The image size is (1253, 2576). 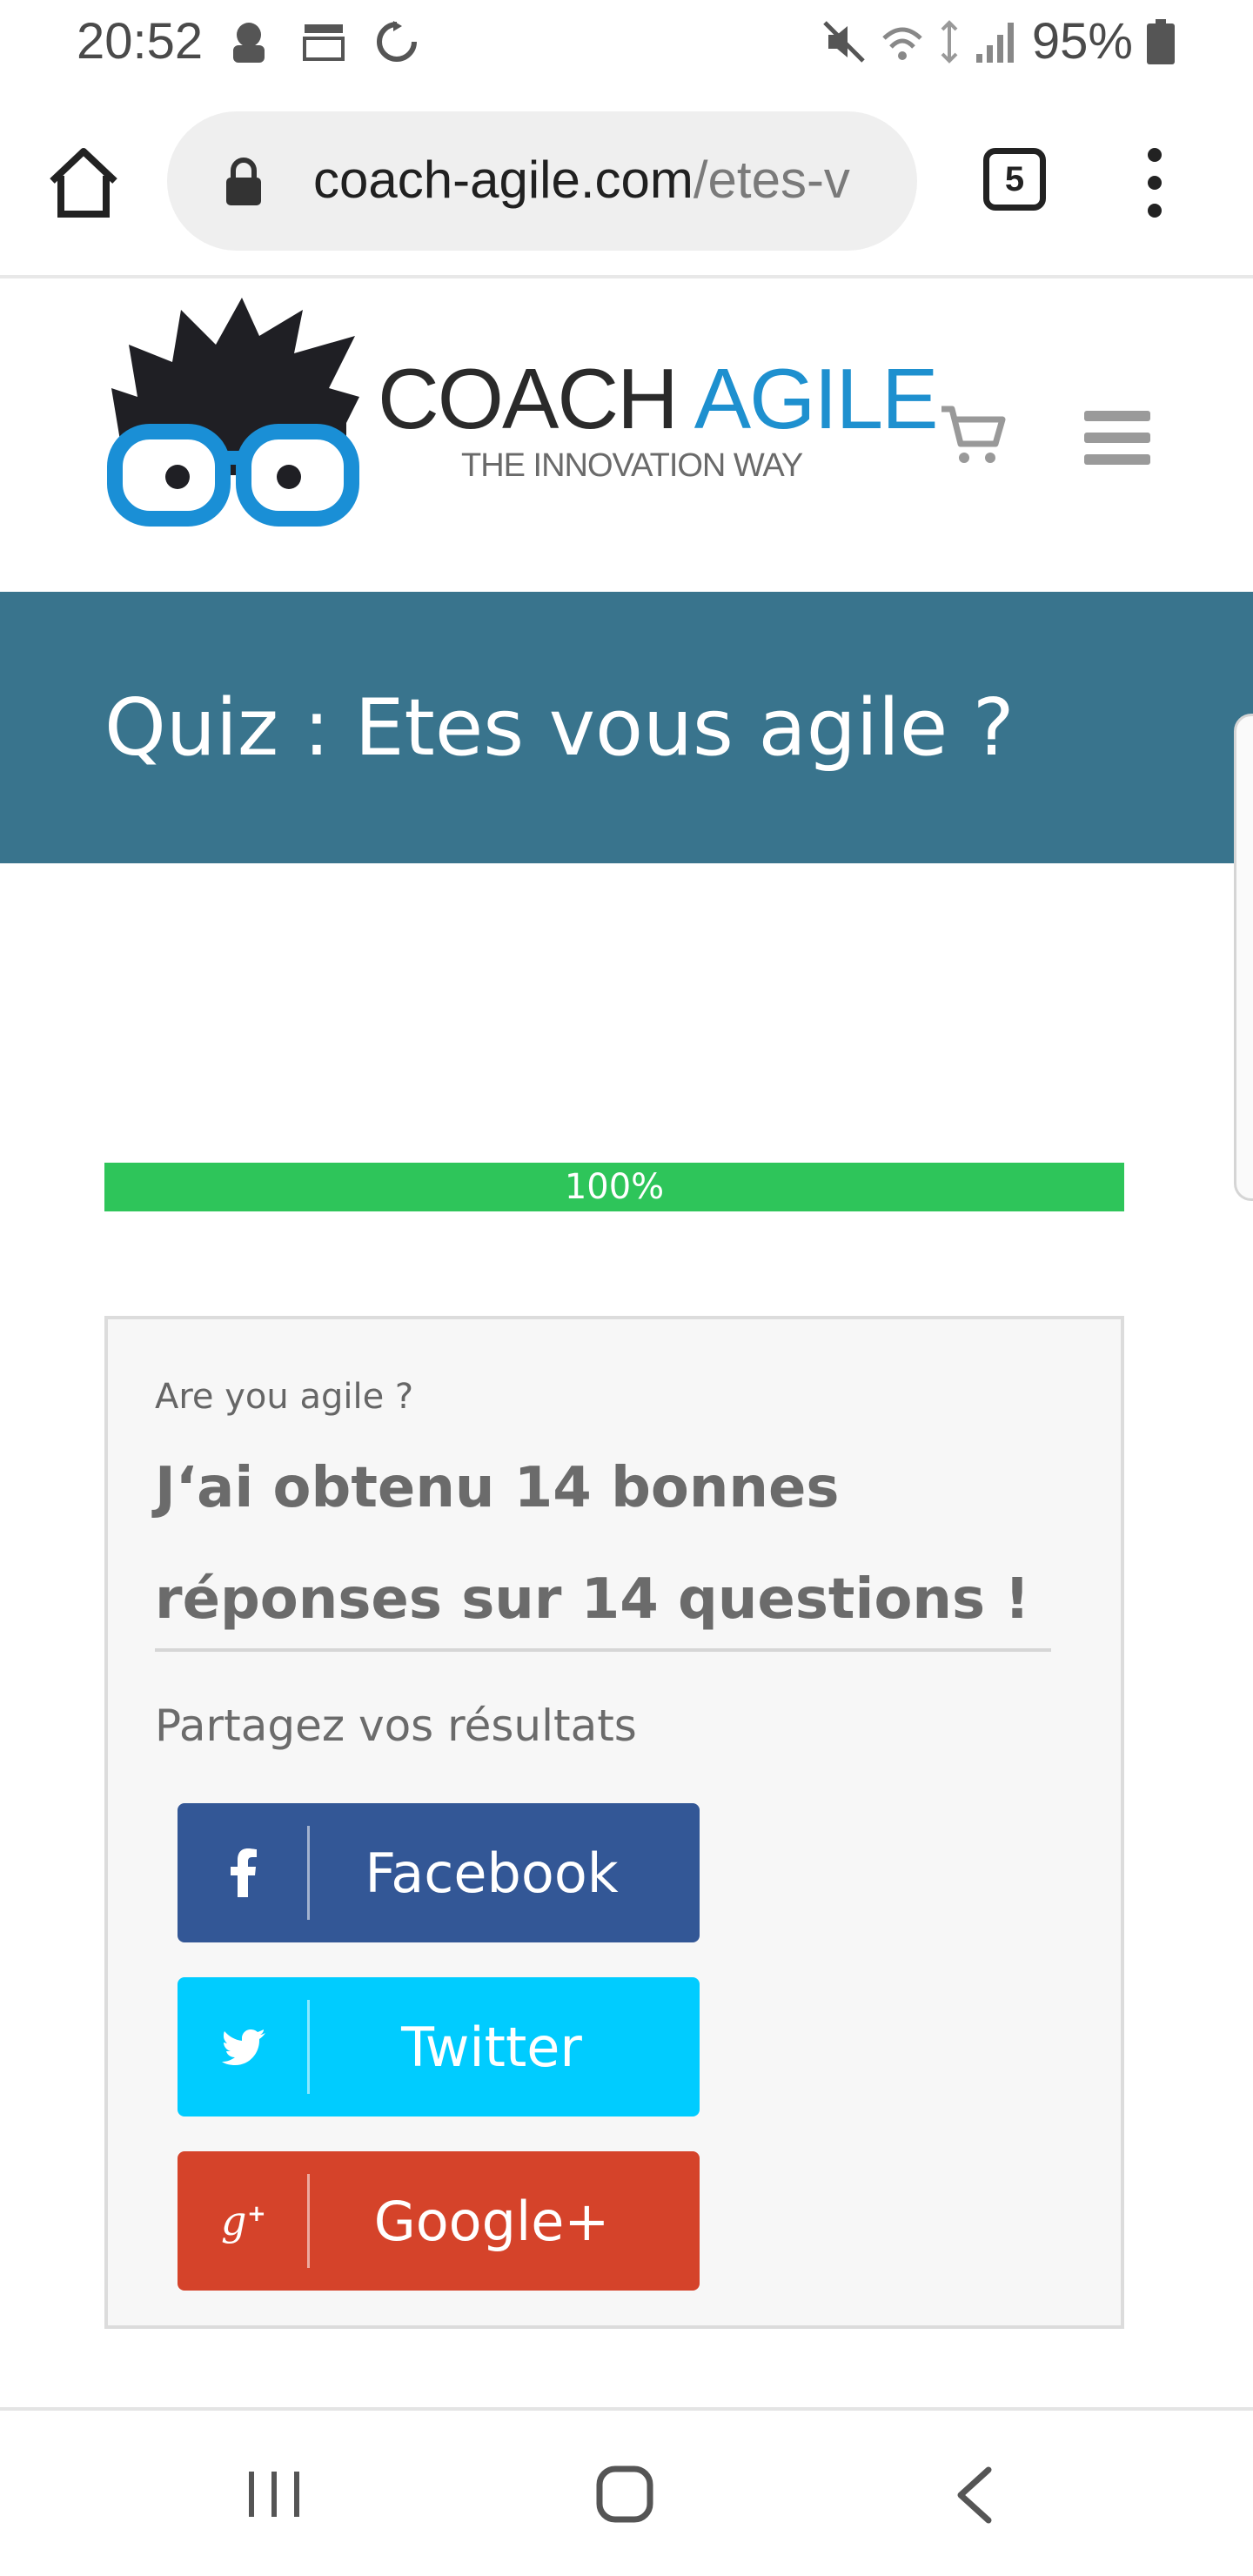 I want to click on progress-label: 100%, so click(x=614, y=1187).